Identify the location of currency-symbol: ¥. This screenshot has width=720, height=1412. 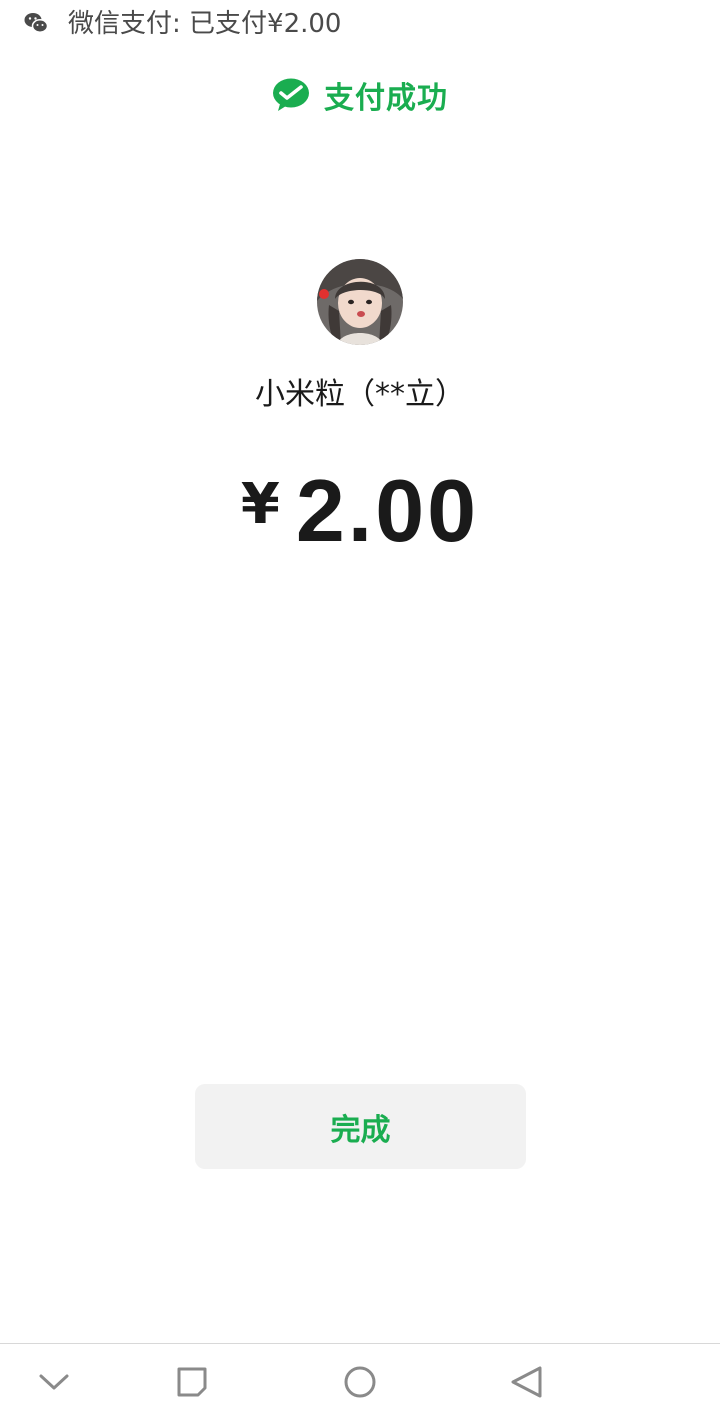
(260, 504).